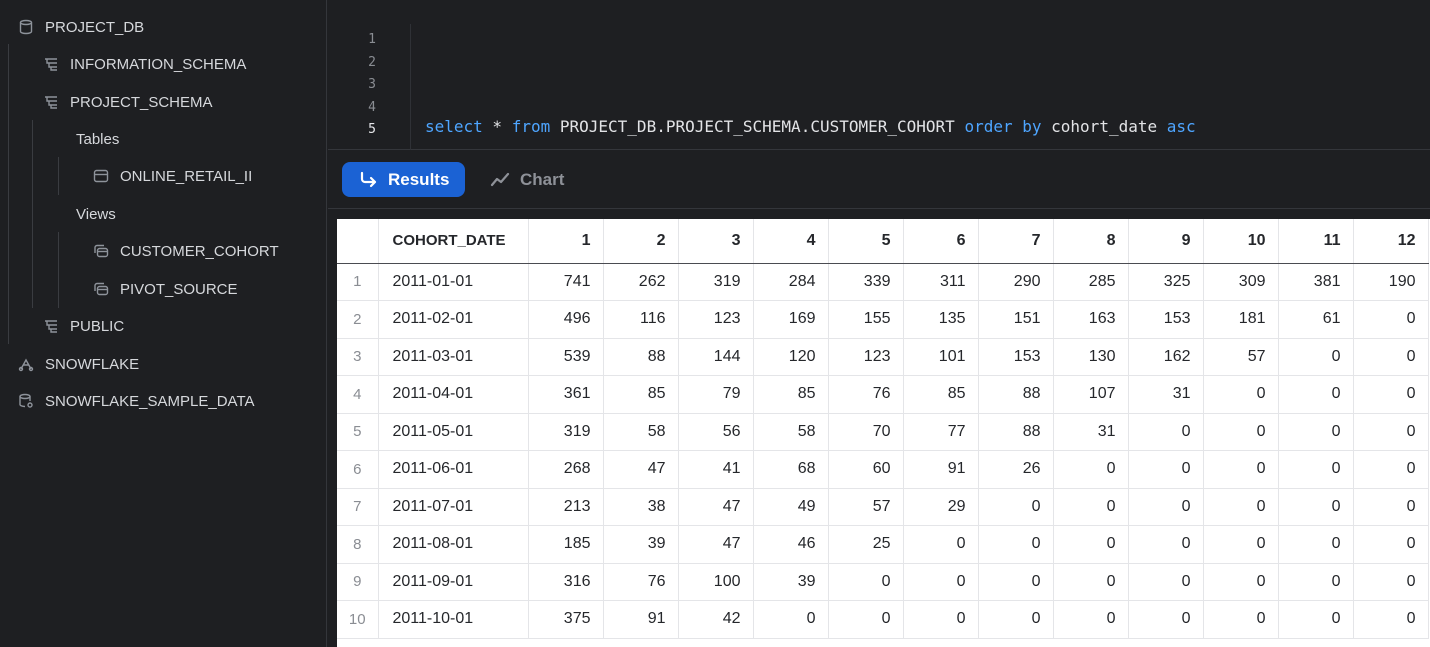  I want to click on tree-item-customer-cohort: CUSTOMER_COHORT, so click(185, 251).